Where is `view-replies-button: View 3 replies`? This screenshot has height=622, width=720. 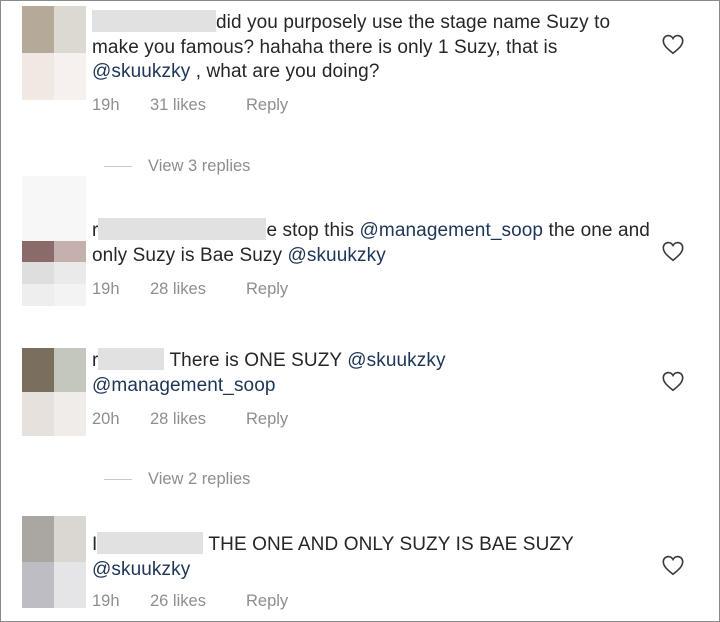 view-replies-button: View 3 replies is located at coordinates (177, 166).